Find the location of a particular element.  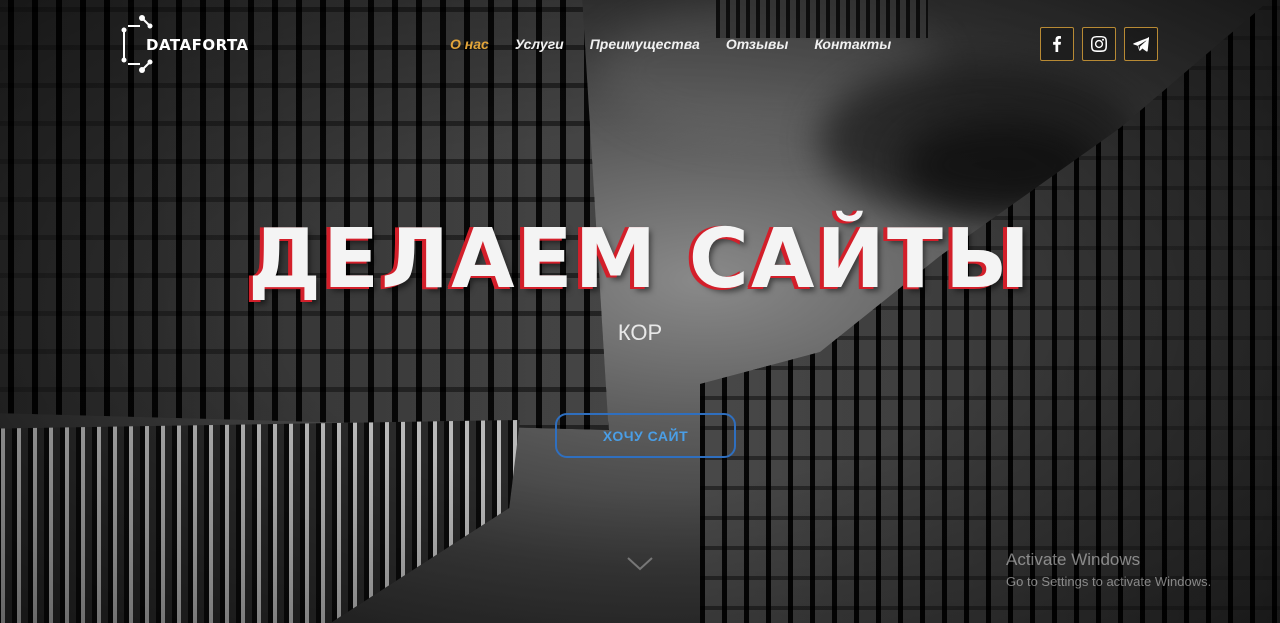

social-links is located at coordinates (1099, 44).